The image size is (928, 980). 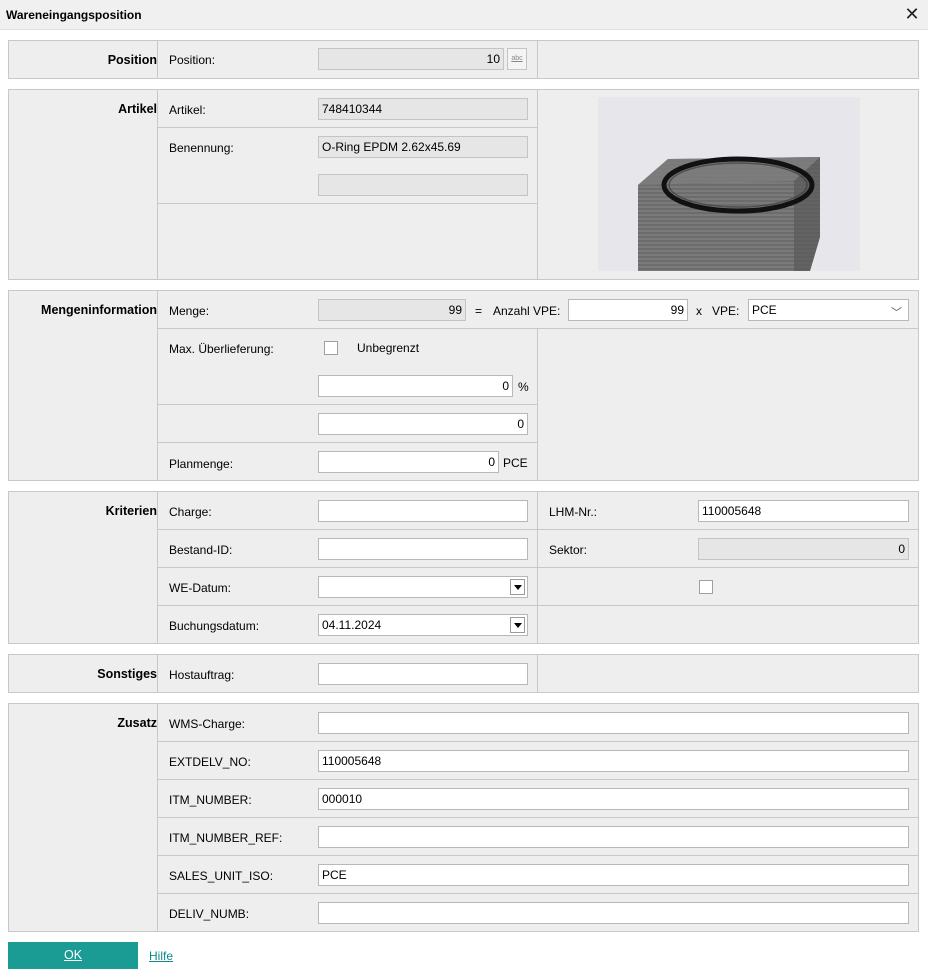 What do you see at coordinates (411, 59) in the screenshot?
I see `position-field: 10` at bounding box center [411, 59].